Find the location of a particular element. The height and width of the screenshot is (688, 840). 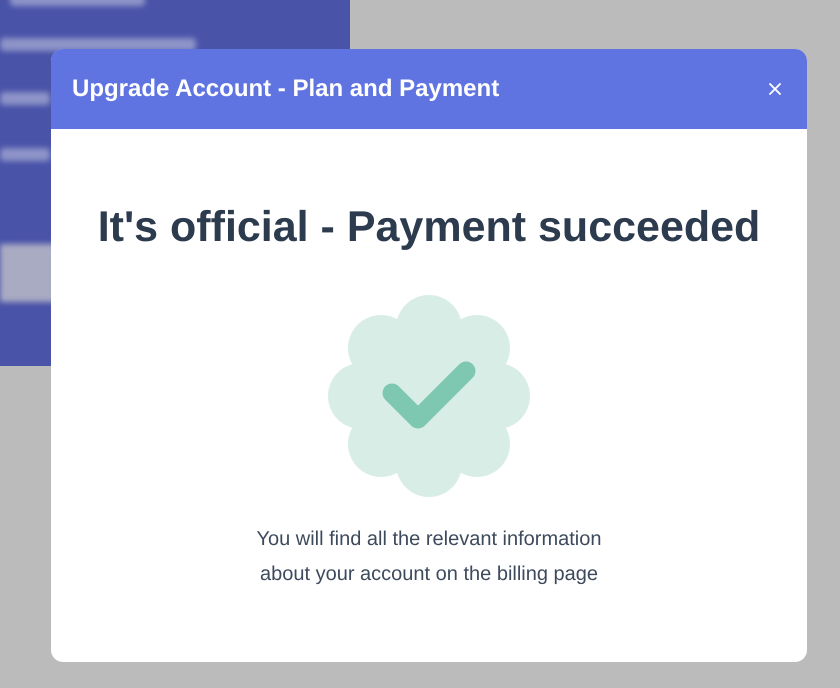

close-icon is located at coordinates (775, 89).